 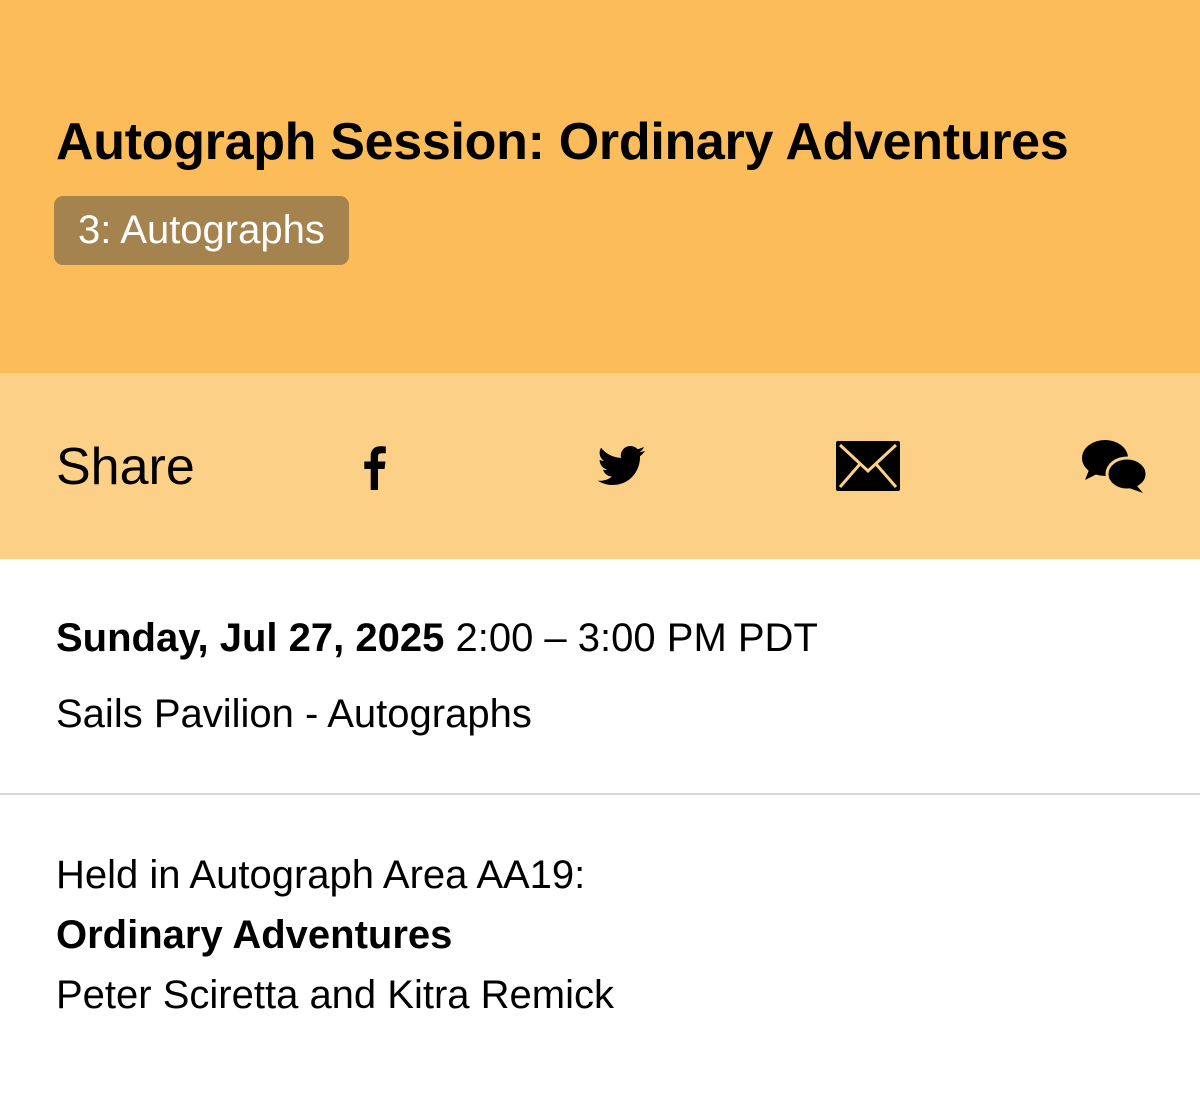 I want to click on share-label: Share, so click(x=125, y=467).